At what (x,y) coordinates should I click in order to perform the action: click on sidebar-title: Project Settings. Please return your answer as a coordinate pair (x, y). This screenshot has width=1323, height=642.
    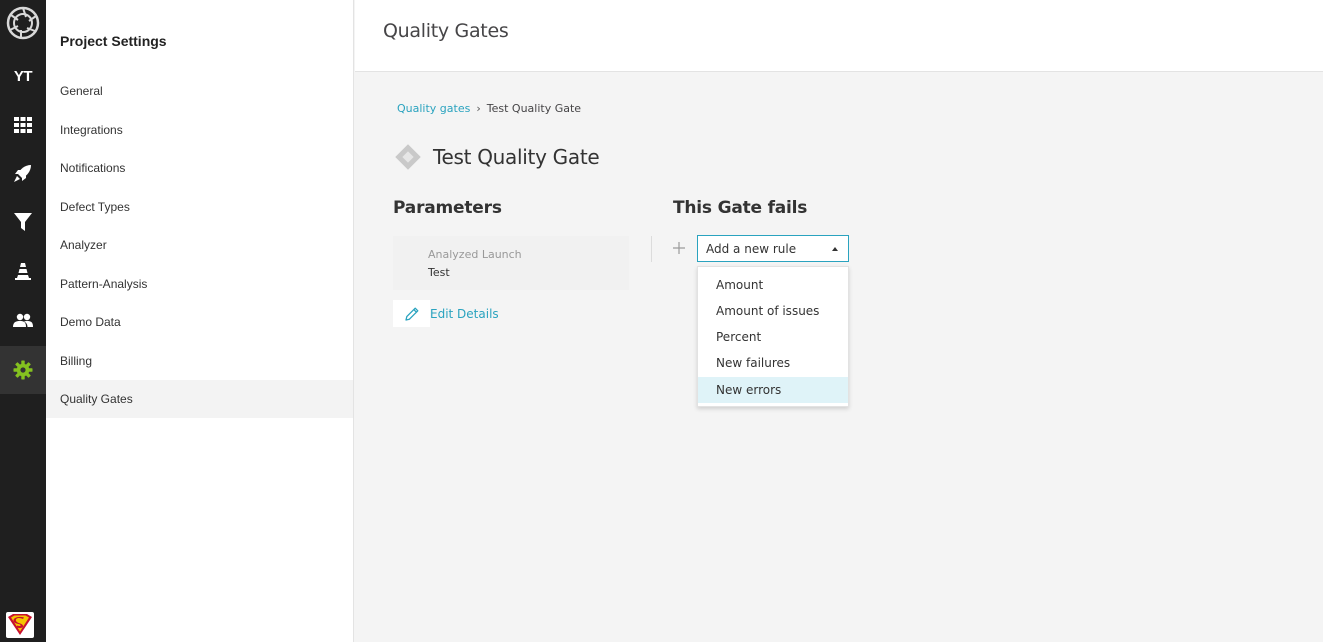
    Looking at the image, I should click on (113, 41).